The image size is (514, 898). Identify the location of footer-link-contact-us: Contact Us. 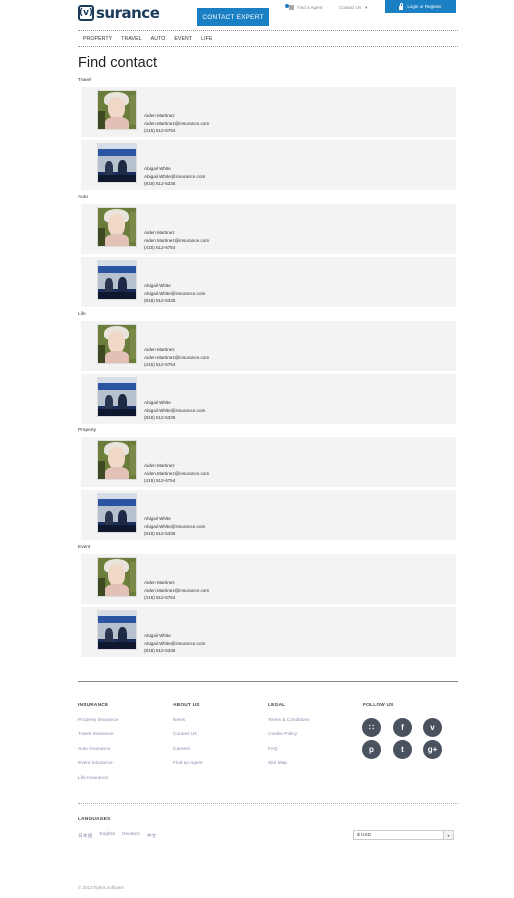
(188, 734).